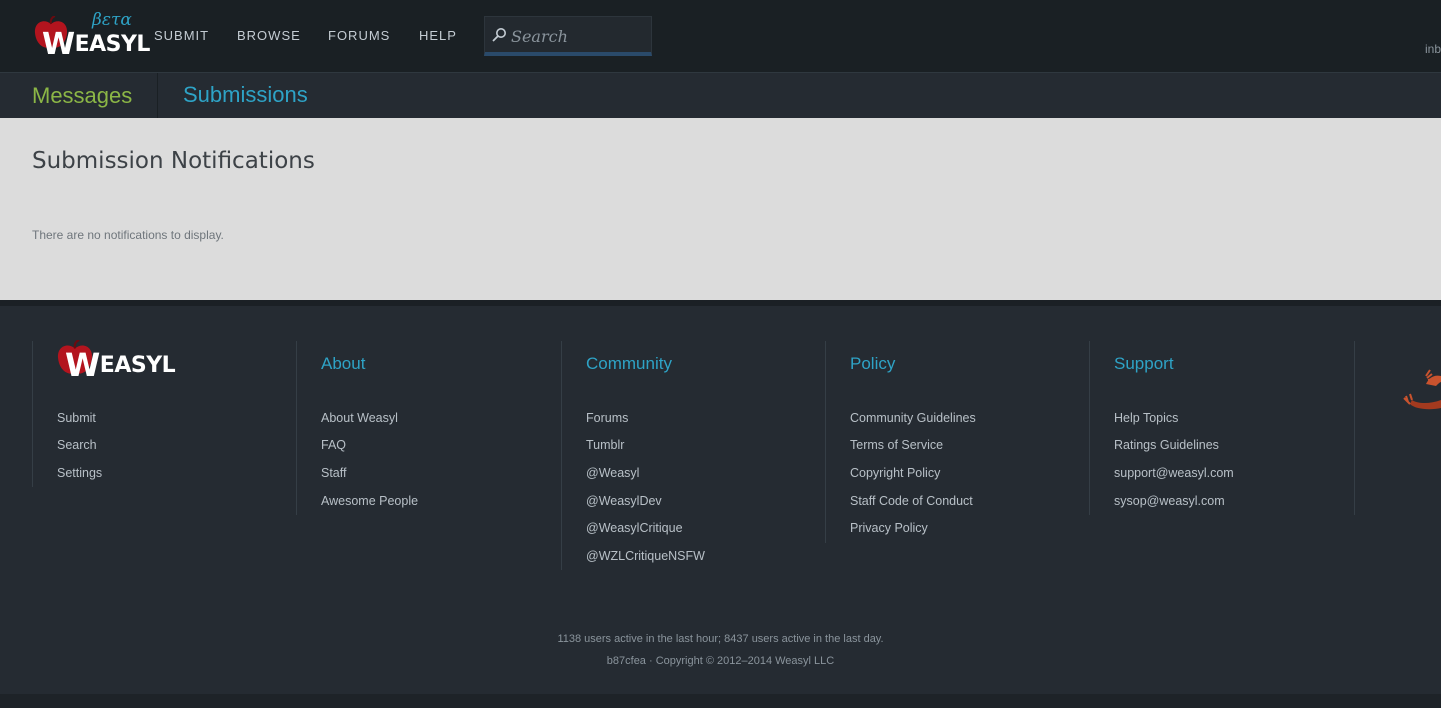 Image resolution: width=1441 pixels, height=708 pixels. I want to click on footer-link-support-email: support@weasyl.com, so click(1174, 473).